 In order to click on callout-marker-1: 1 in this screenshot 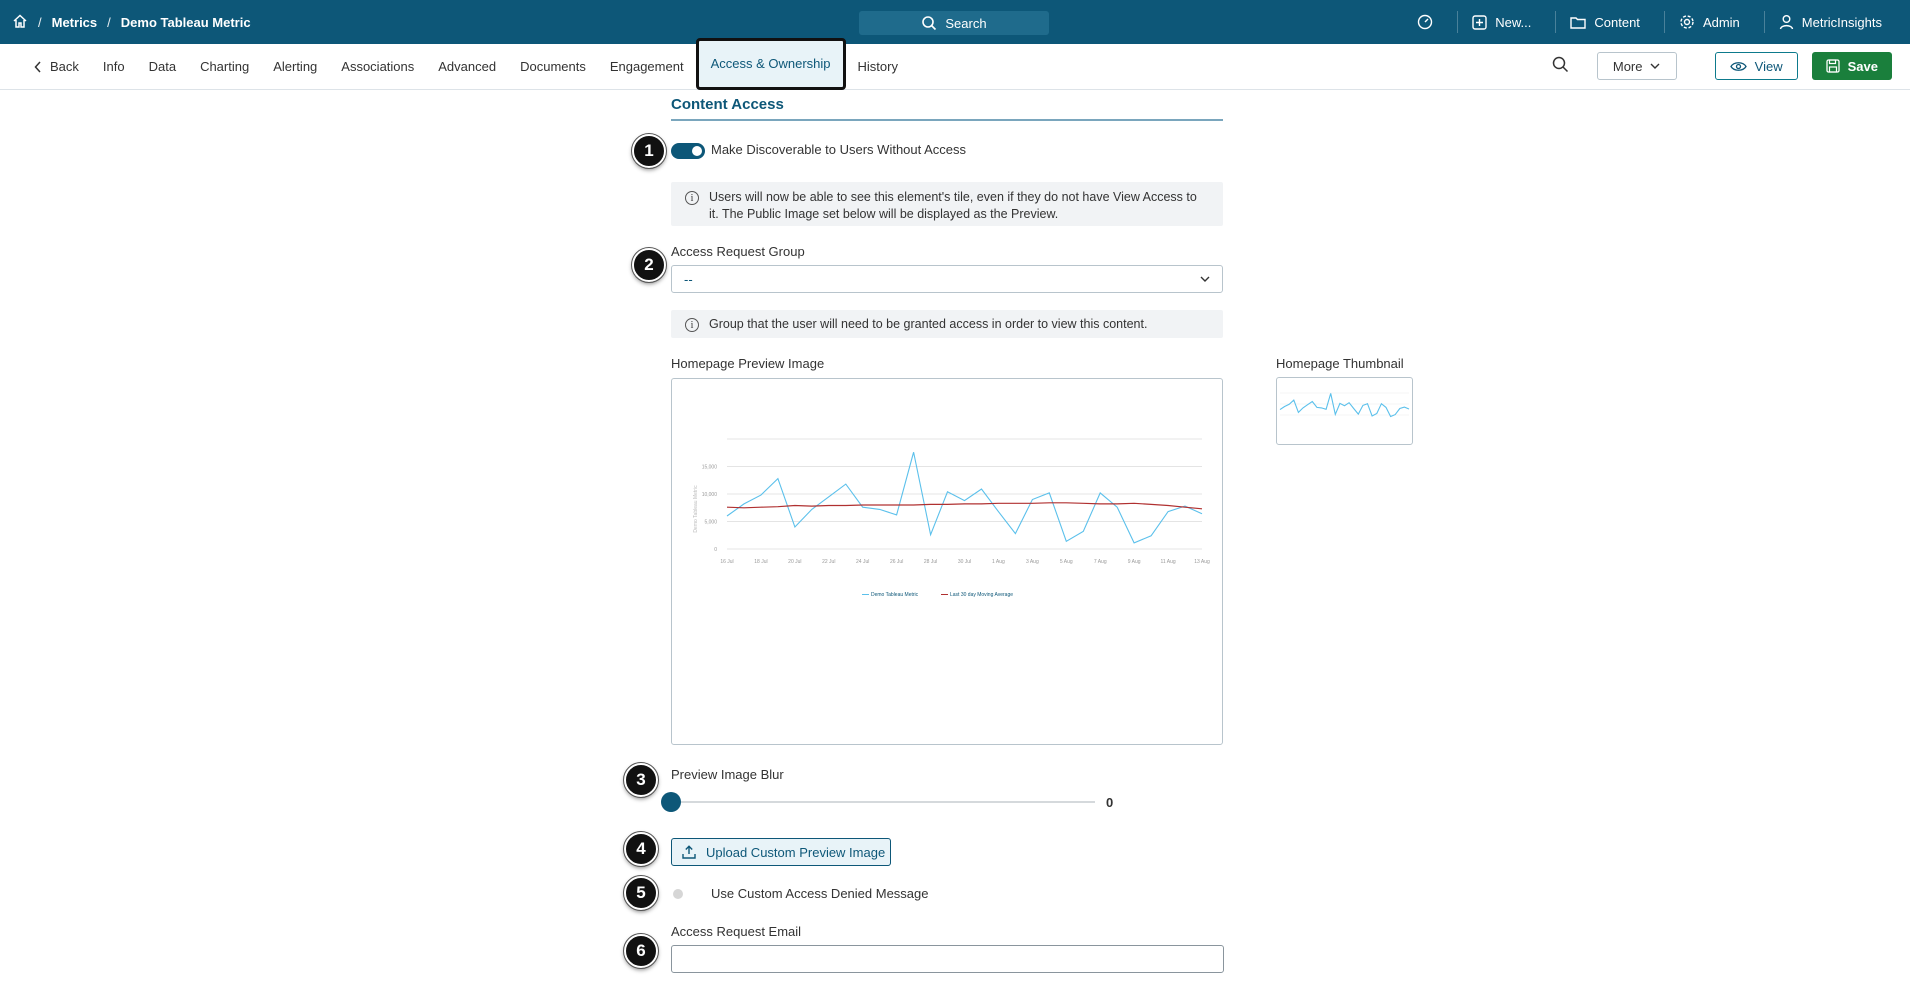, I will do `click(649, 151)`.